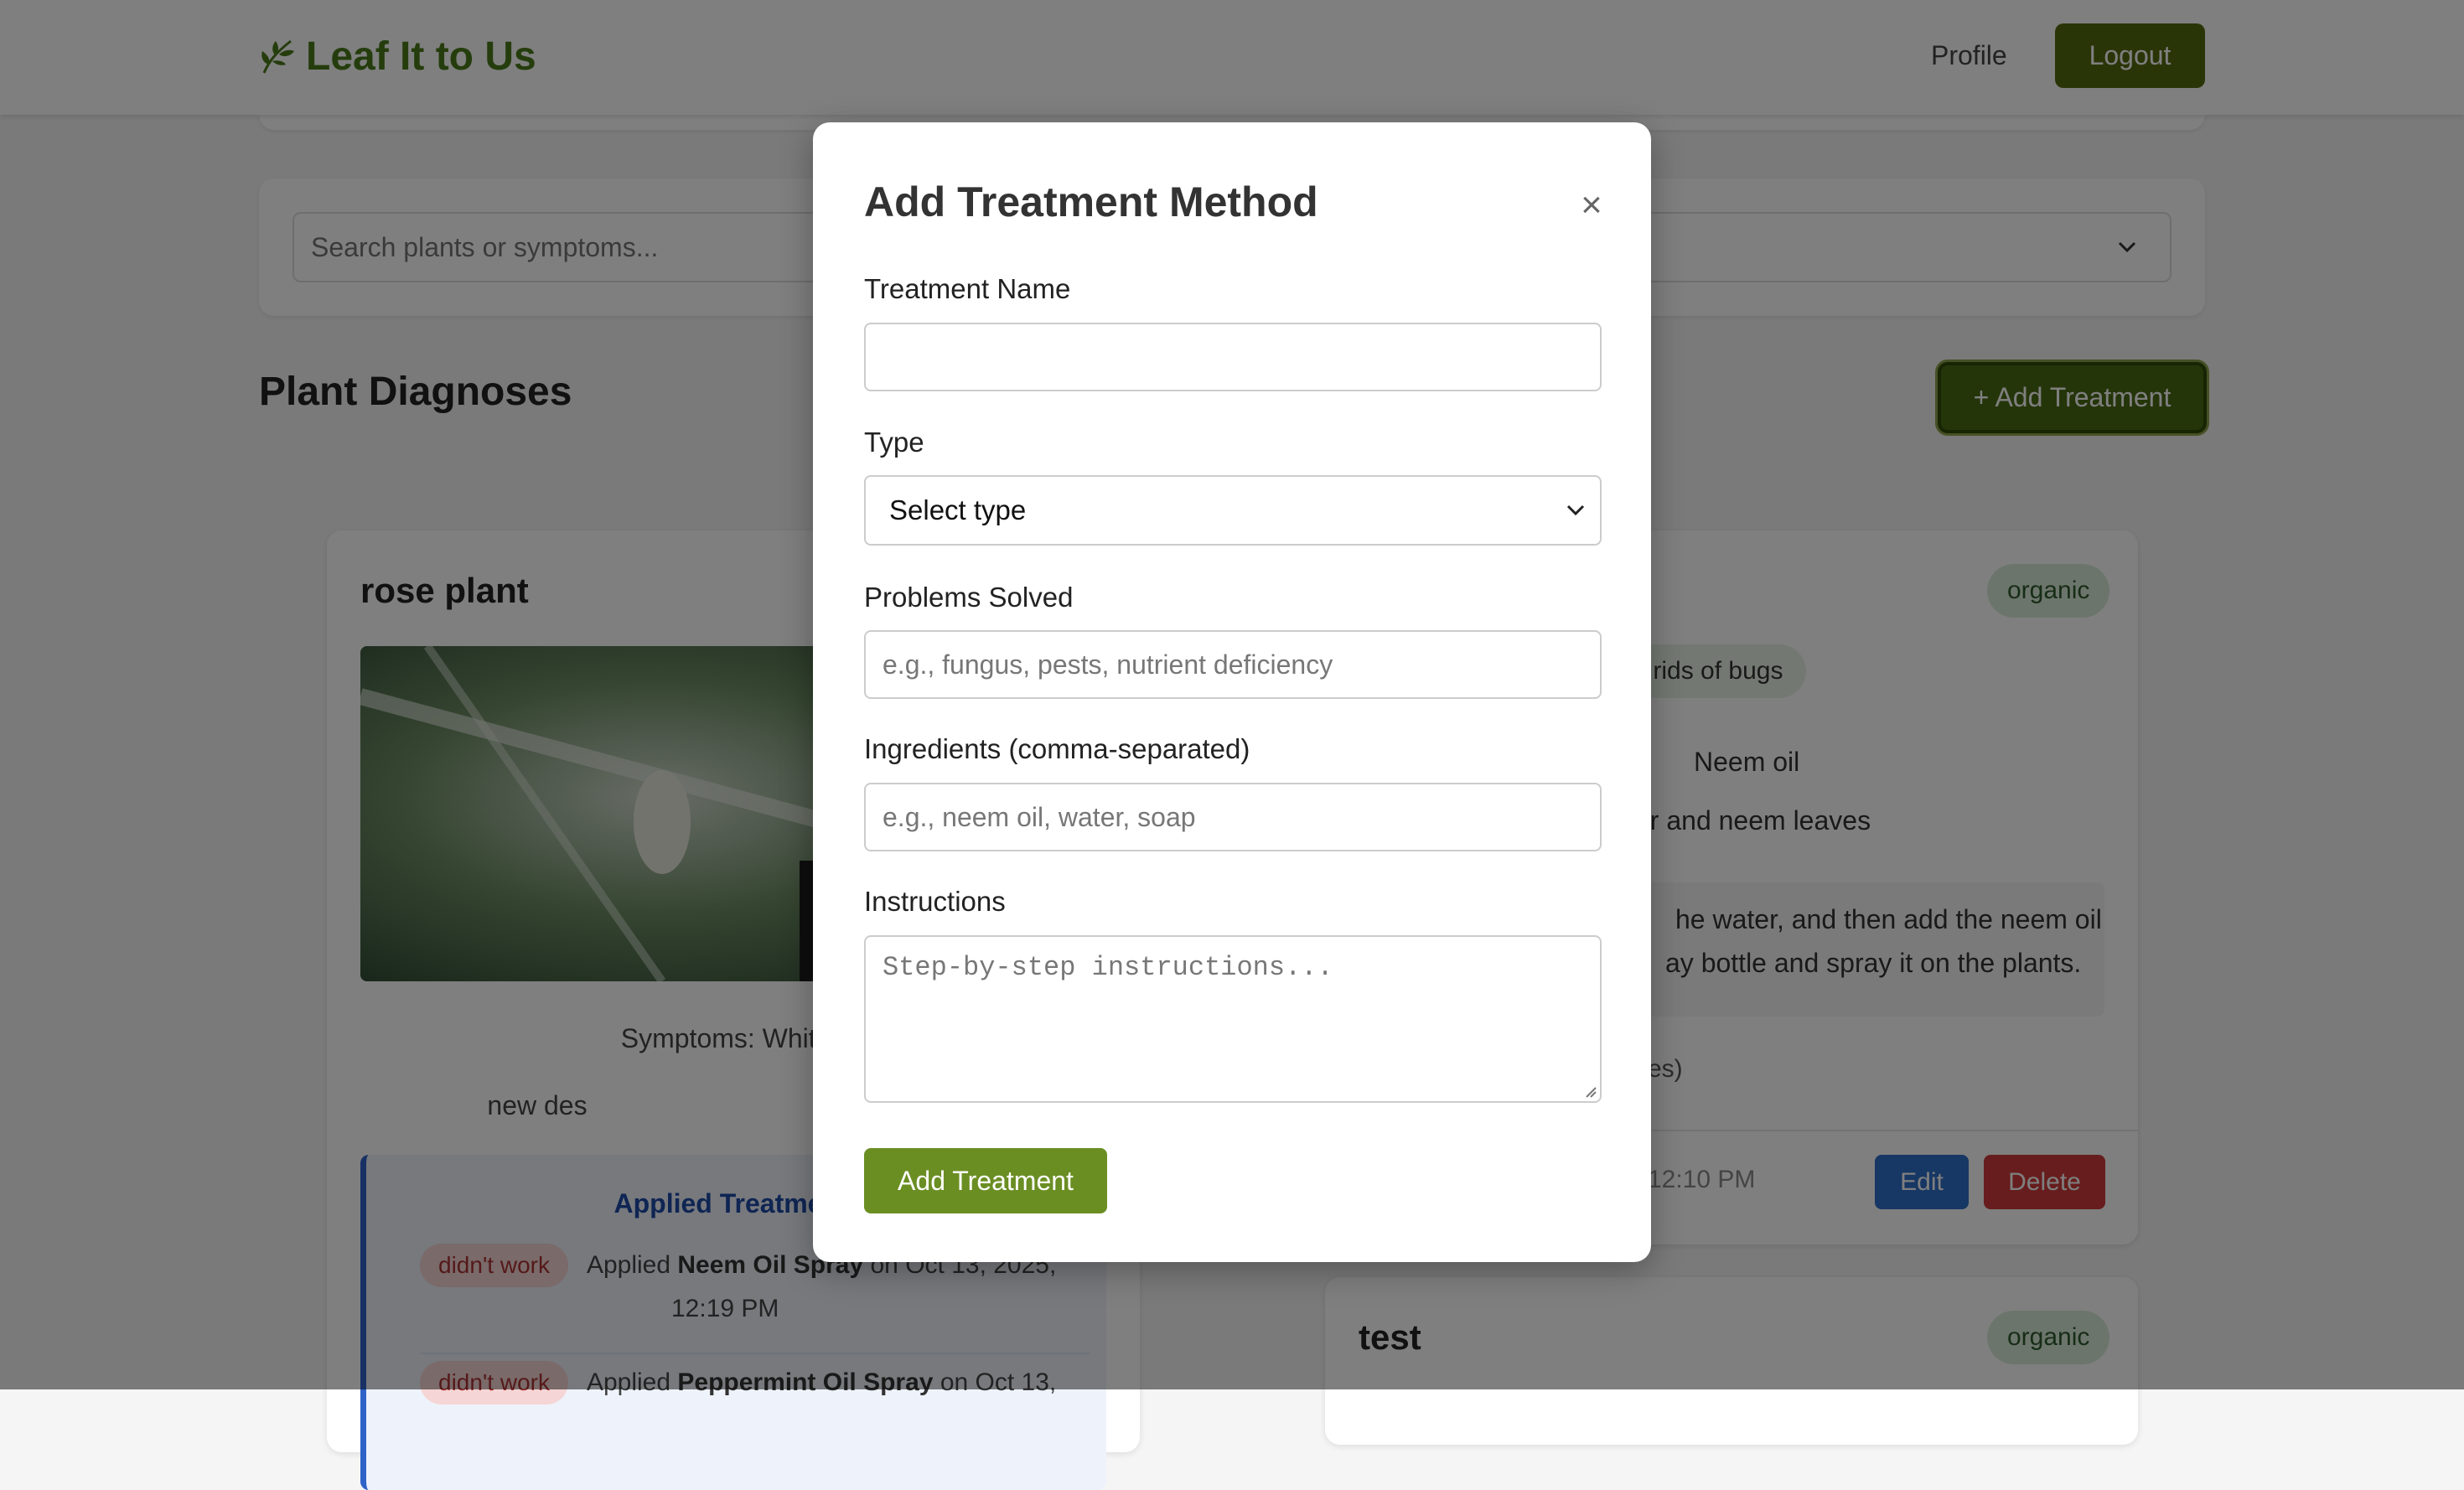 This screenshot has height=1490, width=2464. What do you see at coordinates (958, 510) in the screenshot?
I see `type-select-value: Select type` at bounding box center [958, 510].